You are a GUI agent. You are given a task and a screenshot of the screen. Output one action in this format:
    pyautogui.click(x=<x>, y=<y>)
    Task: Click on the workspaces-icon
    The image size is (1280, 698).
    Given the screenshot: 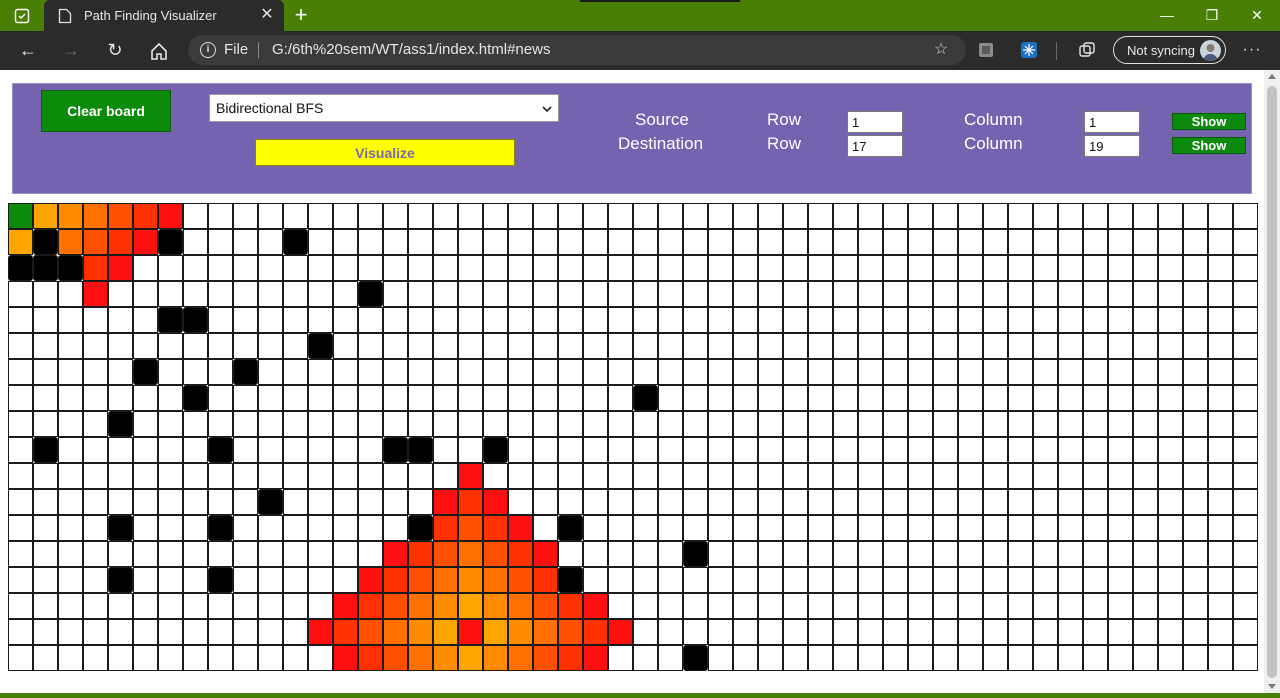 What is the action you would take?
    pyautogui.click(x=22, y=16)
    